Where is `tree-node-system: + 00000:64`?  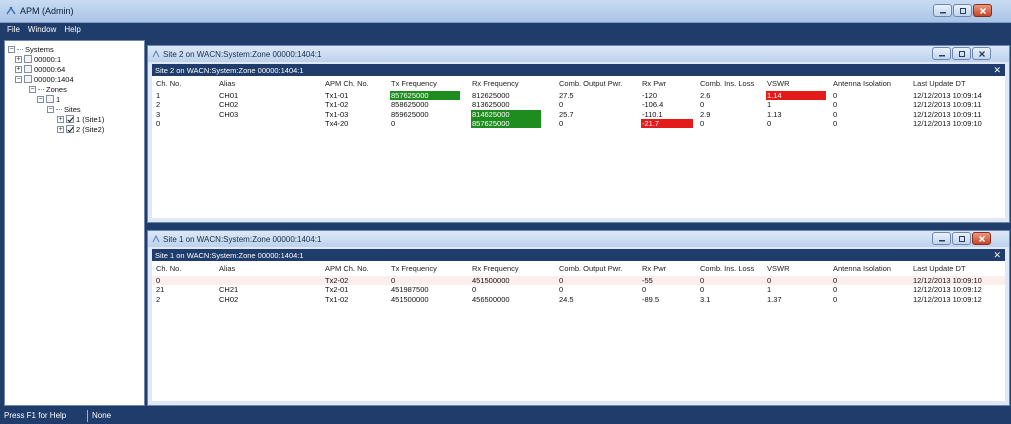
tree-node-system: + 00000:64 is located at coordinates (40, 69).